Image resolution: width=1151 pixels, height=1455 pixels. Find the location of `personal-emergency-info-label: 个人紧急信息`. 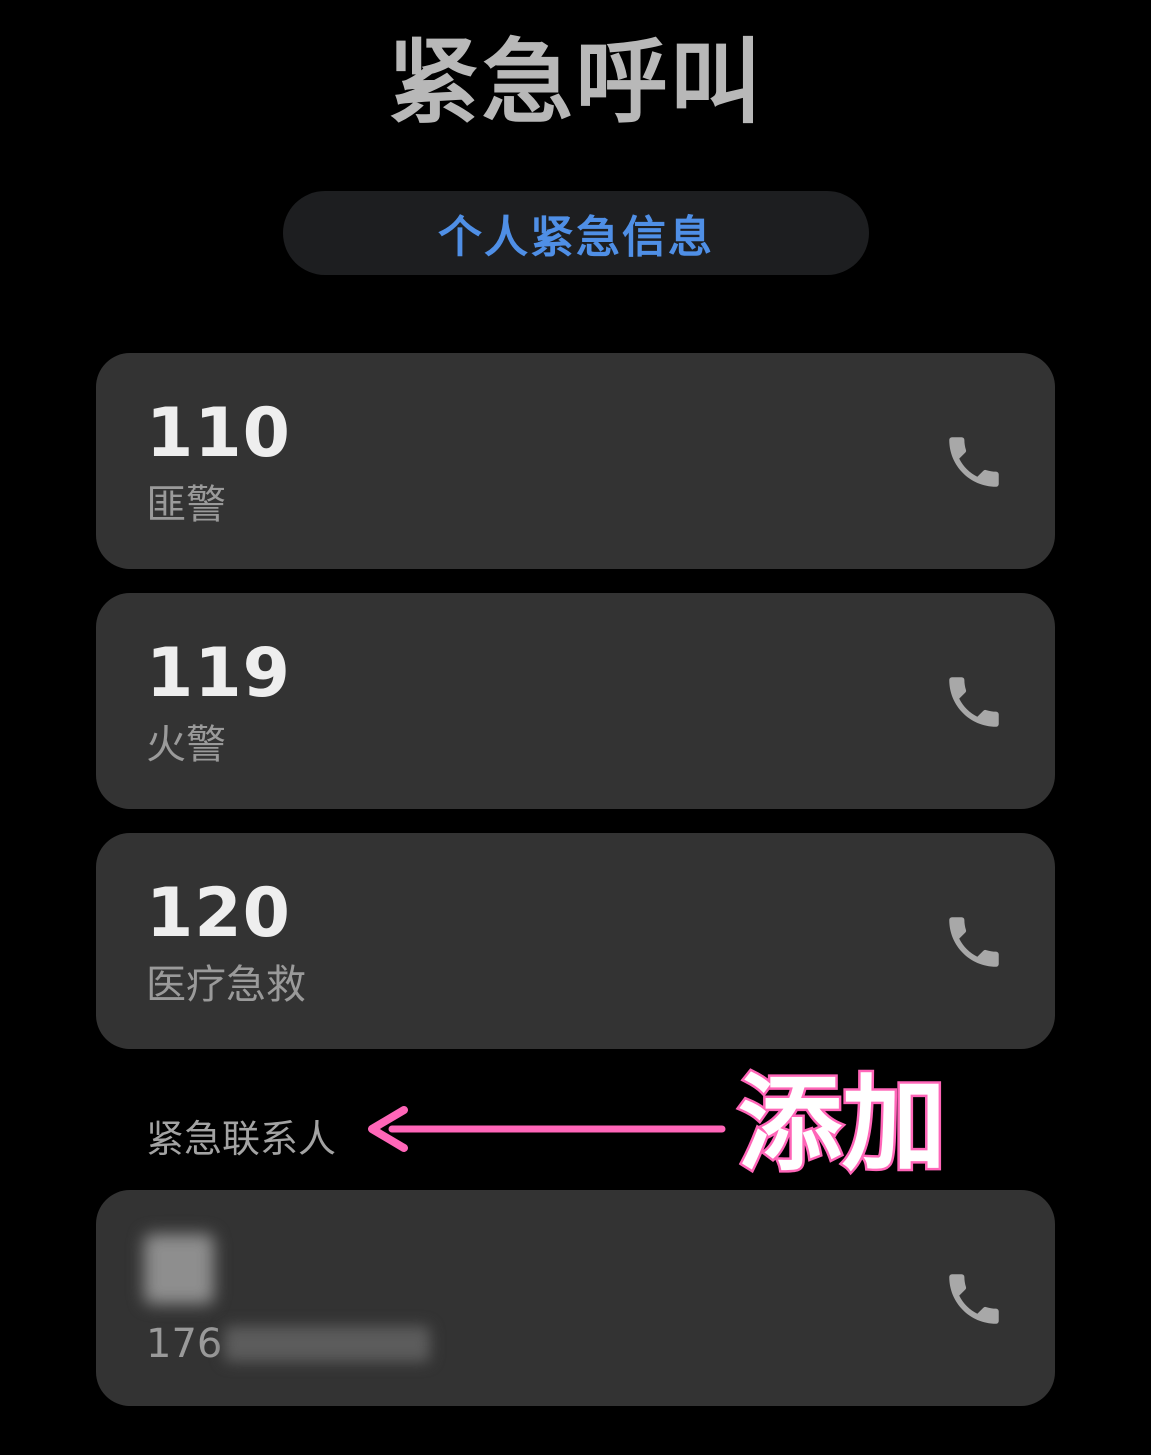

personal-emergency-info-label: 个人紧急信息 is located at coordinates (576, 237).